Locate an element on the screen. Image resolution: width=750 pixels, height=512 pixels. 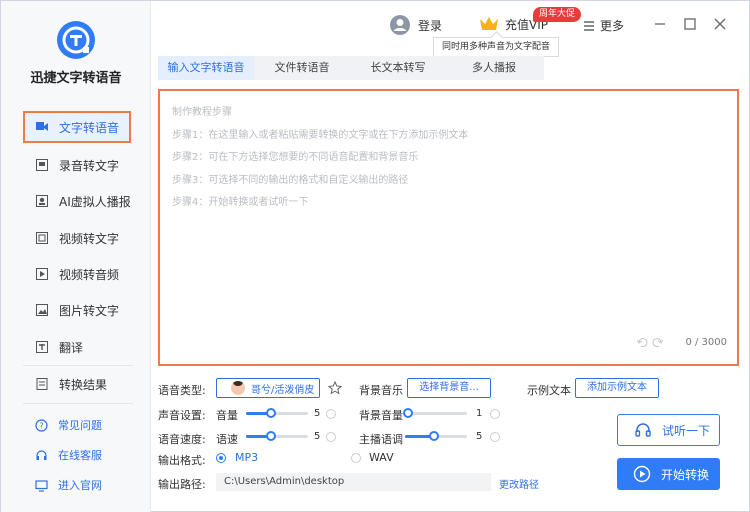
tone-slider-knob is located at coordinates (434, 436).